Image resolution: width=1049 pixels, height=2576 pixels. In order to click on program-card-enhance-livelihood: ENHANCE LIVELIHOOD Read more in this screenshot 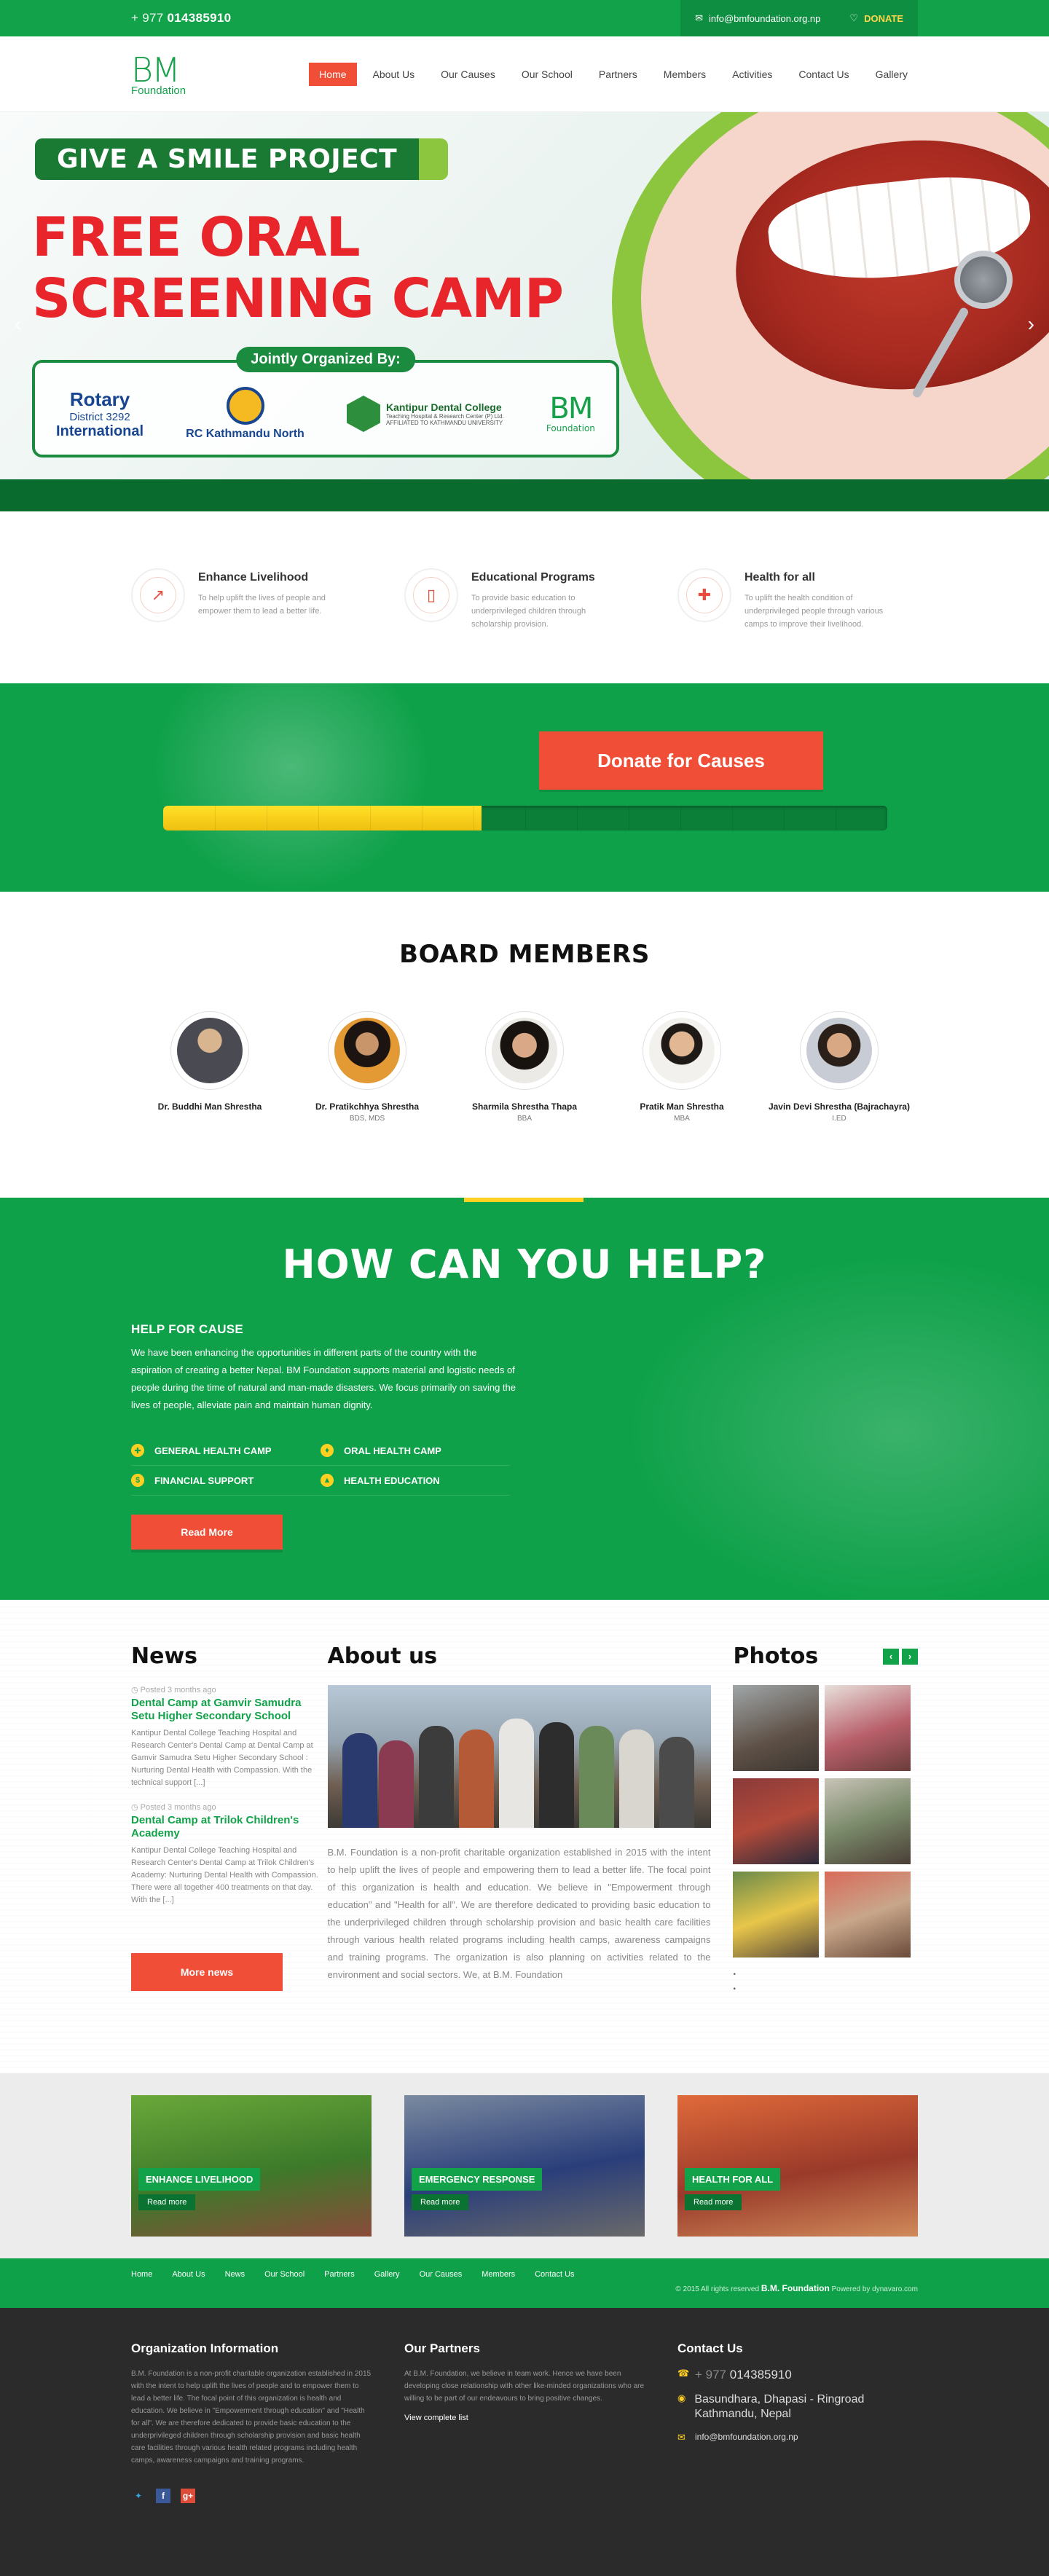, I will do `click(251, 2166)`.